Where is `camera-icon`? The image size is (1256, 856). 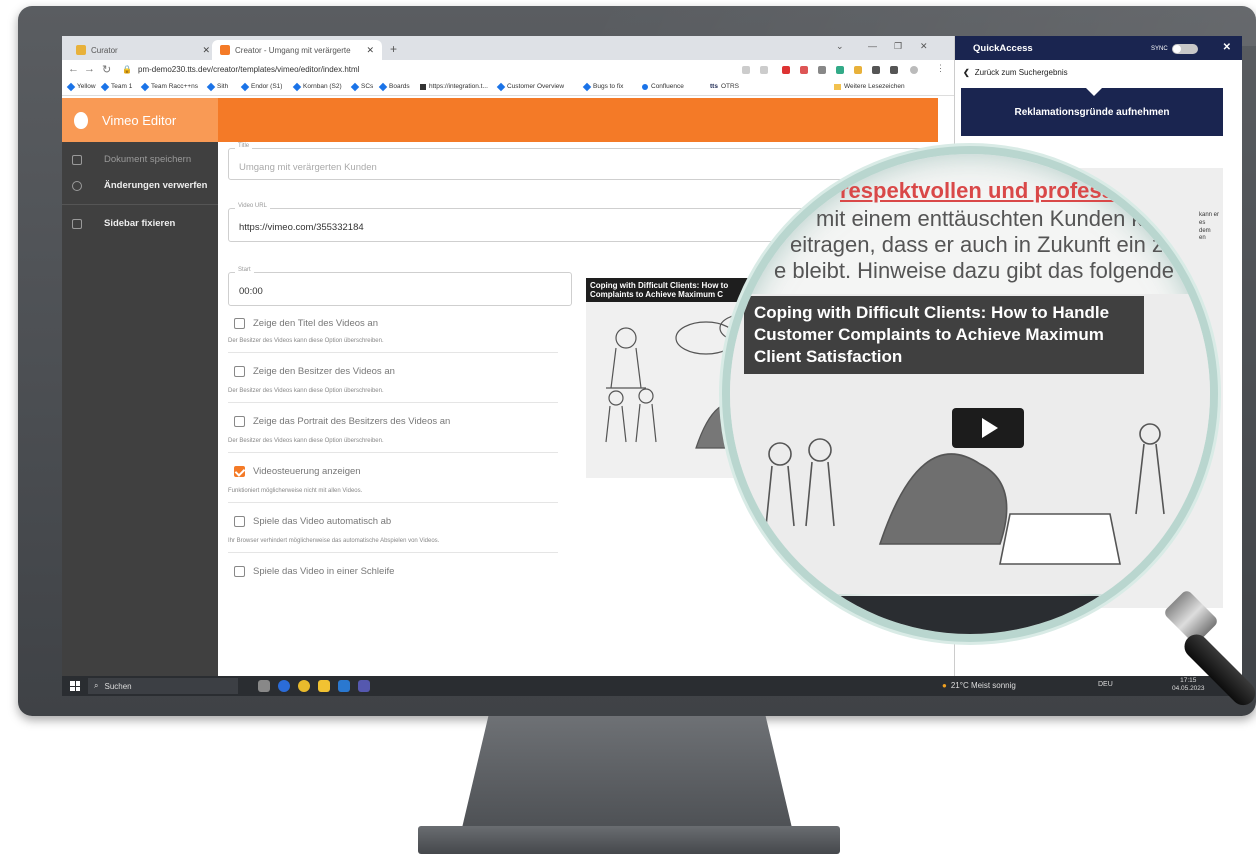
camera-icon is located at coordinates (822, 70).